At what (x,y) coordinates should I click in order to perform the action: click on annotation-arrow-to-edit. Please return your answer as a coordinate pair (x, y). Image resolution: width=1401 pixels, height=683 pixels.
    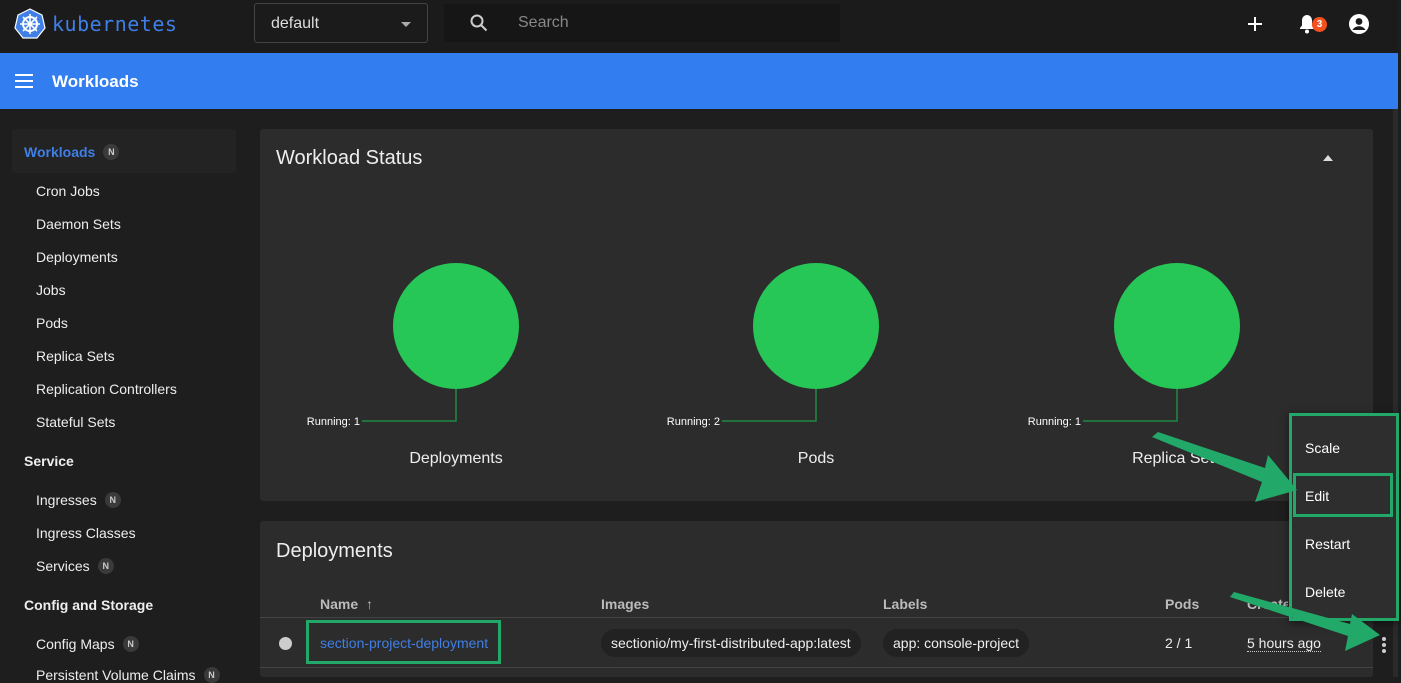
    Looking at the image, I should click on (1224, 467).